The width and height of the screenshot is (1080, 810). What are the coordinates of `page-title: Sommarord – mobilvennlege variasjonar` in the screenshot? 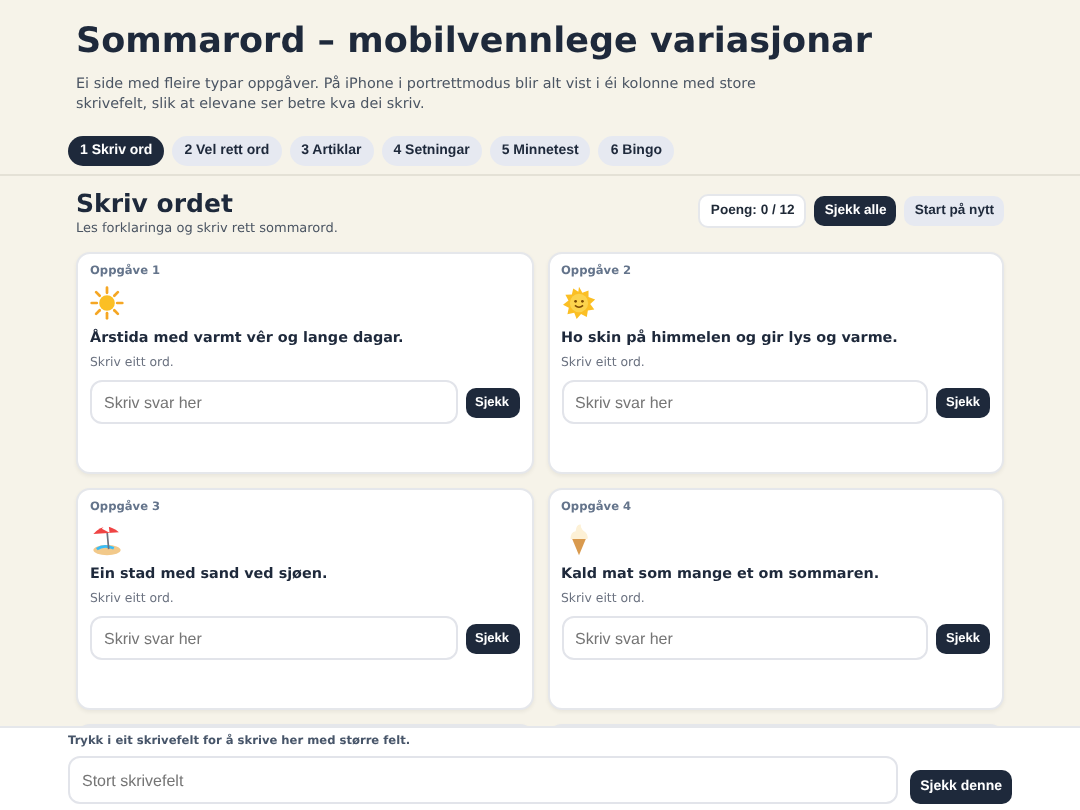 It's located at (475, 41).